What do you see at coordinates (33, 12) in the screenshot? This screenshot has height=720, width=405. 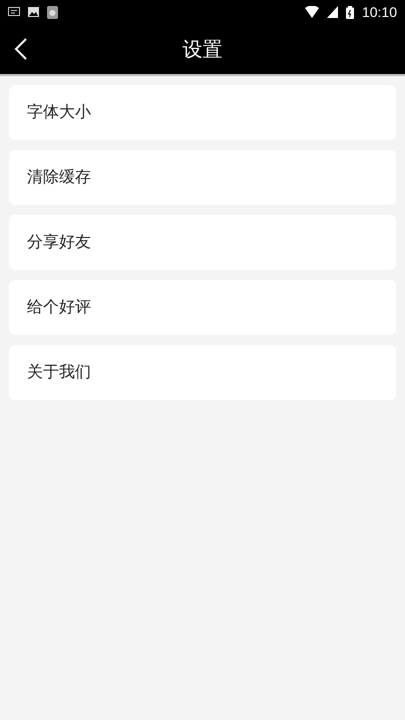 I see `image-icon` at bounding box center [33, 12].